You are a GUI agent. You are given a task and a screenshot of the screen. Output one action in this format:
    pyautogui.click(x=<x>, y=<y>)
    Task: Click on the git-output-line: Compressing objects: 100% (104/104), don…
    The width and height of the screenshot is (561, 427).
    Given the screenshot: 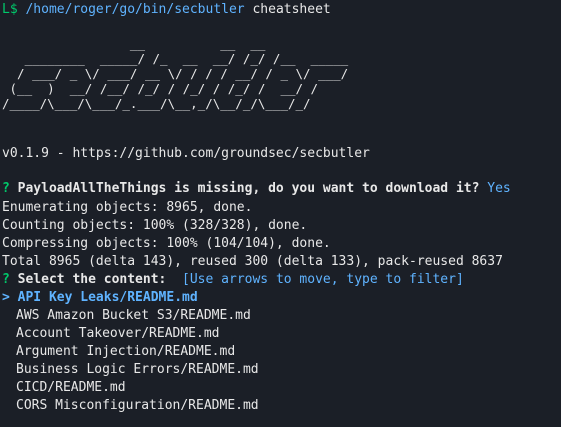 What is the action you would take?
    pyautogui.click(x=166, y=243)
    